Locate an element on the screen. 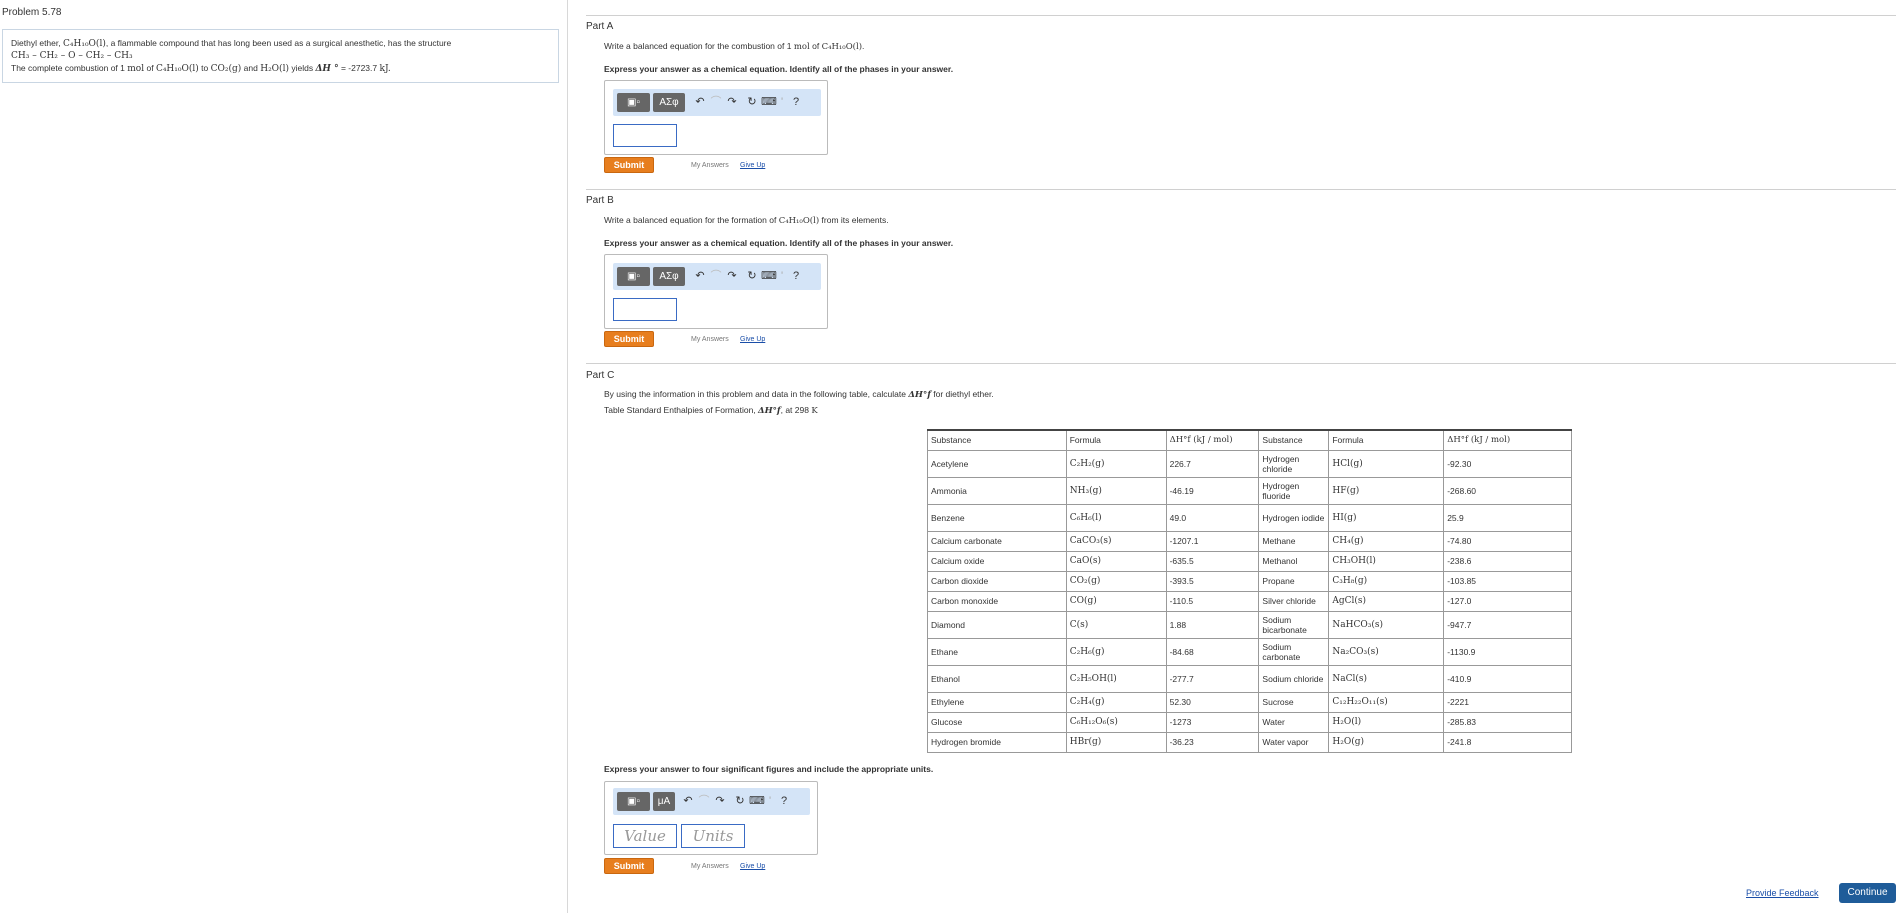 Image resolution: width=1901 pixels, height=913 pixels. part-c-my-answers: My Answers is located at coordinates (710, 866).